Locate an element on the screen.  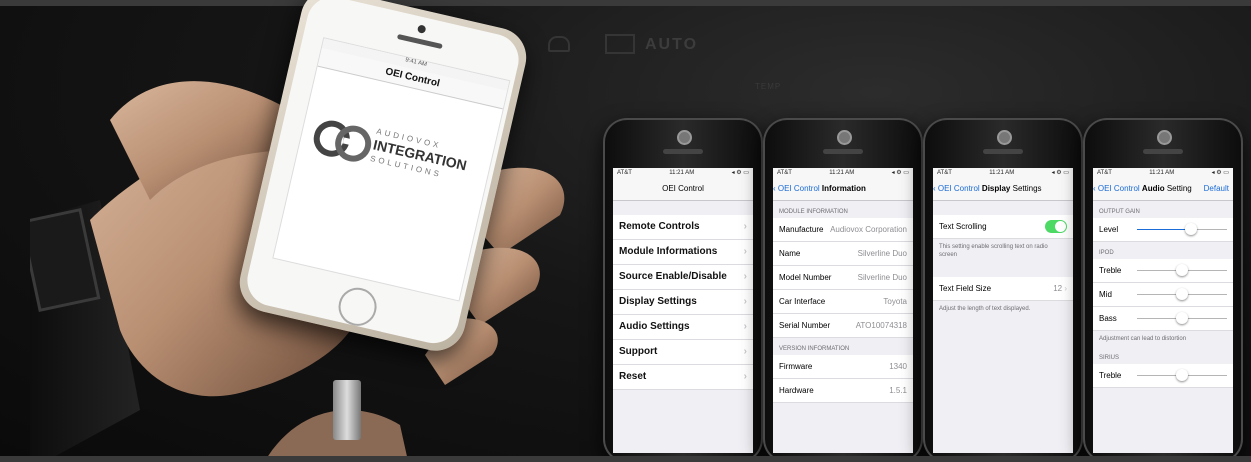
menu-item: Audio Settings › is located at coordinates (683, 327).